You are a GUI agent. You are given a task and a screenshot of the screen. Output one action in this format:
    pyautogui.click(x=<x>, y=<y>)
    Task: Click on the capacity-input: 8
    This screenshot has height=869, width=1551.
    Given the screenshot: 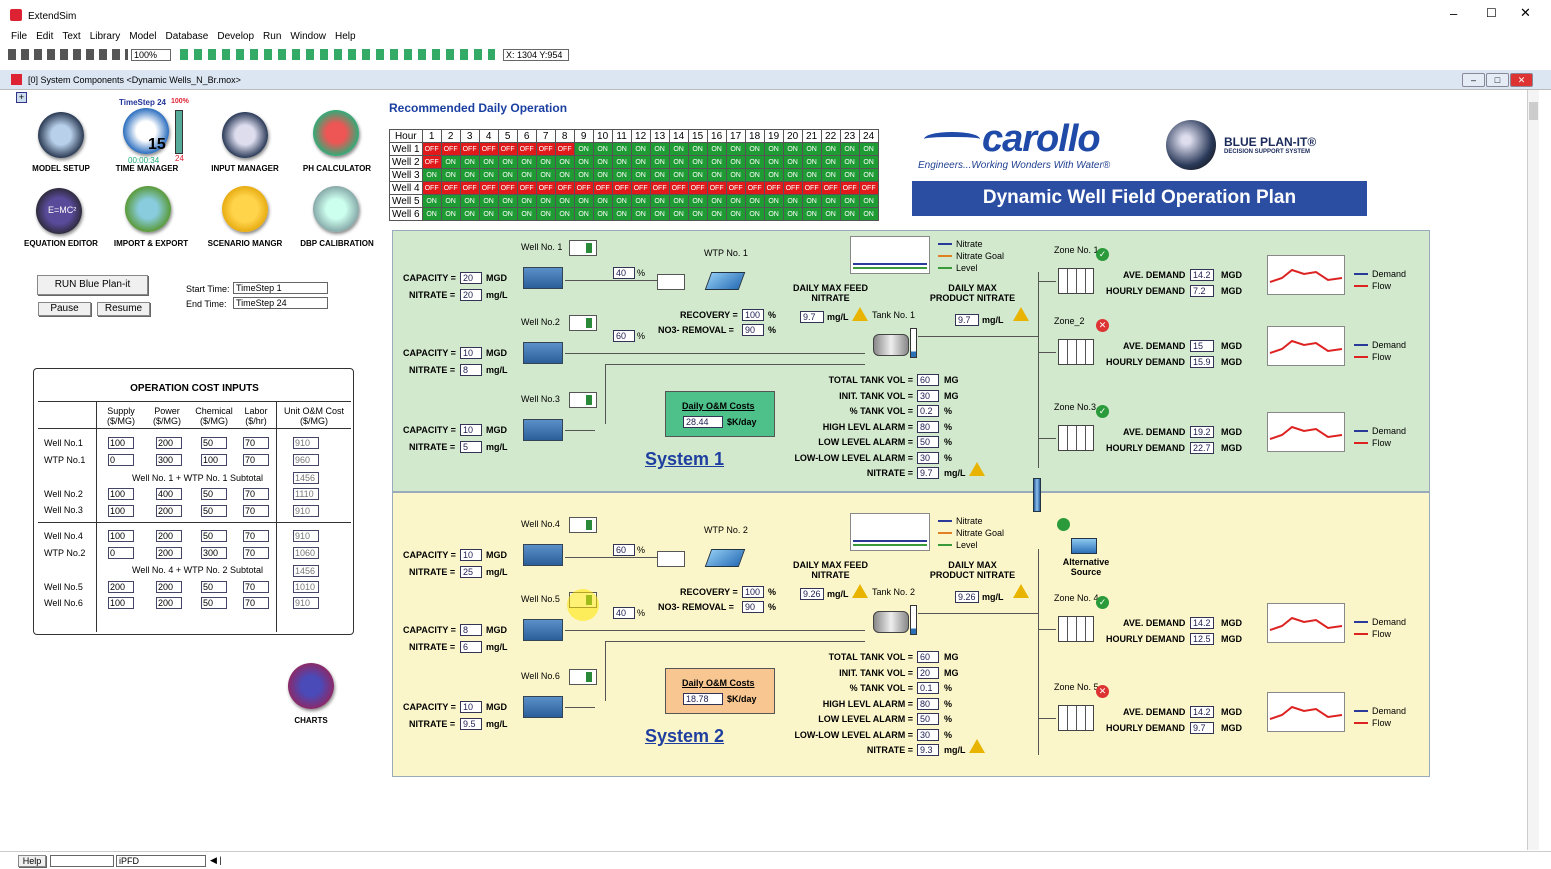 What is the action you would take?
    pyautogui.click(x=471, y=630)
    